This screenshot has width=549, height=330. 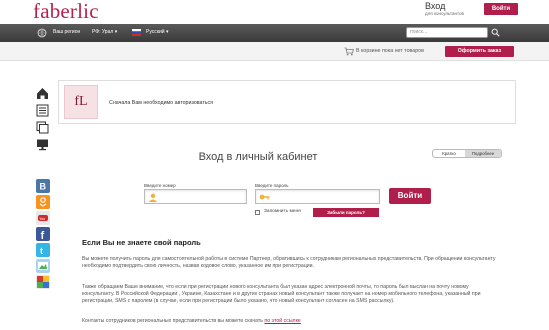 I want to click on password-label: Введите пароль, so click(x=272, y=185).